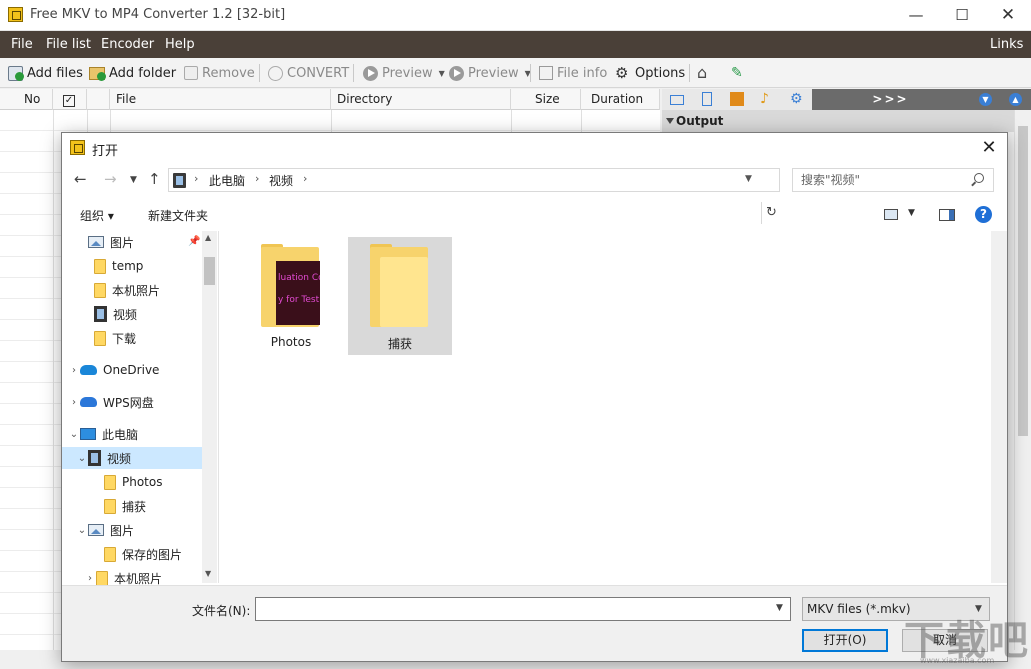  Describe the element at coordinates (916, 15) in the screenshot. I see `minimize-button: —` at that location.